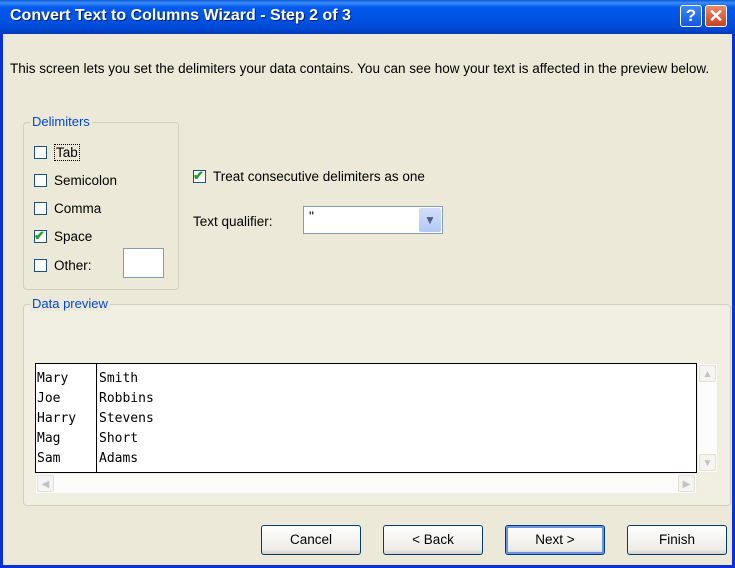  What do you see at coordinates (119, 438) in the screenshot?
I see `table-cell: Short` at bounding box center [119, 438].